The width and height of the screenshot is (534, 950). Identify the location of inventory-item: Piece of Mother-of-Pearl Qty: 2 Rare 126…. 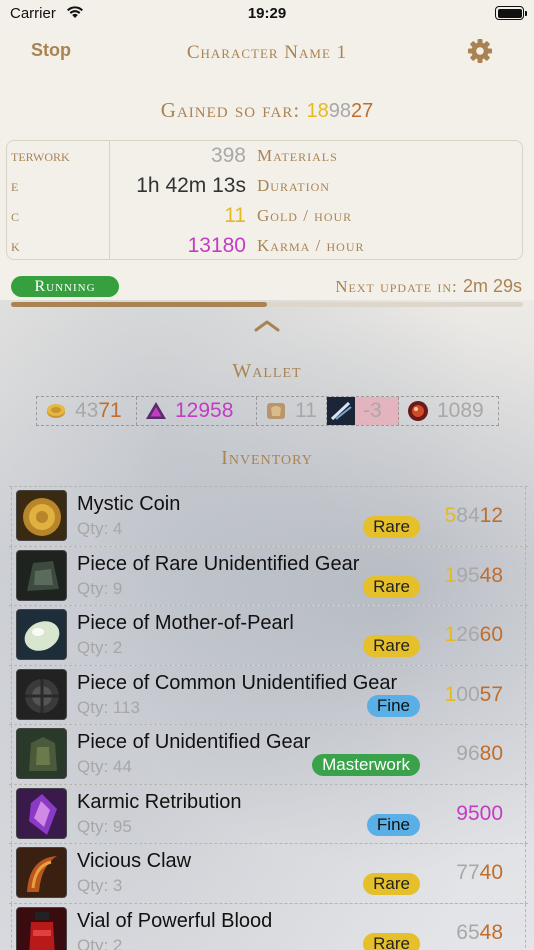
(268, 635).